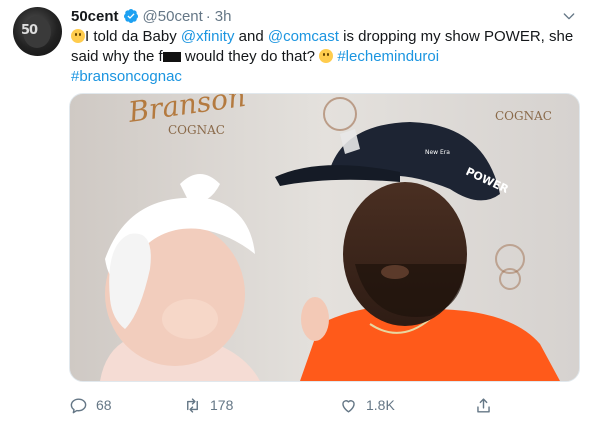 Image resolution: width=593 pixels, height=424 pixels. I want to click on user-handle: @50cent, so click(173, 16).